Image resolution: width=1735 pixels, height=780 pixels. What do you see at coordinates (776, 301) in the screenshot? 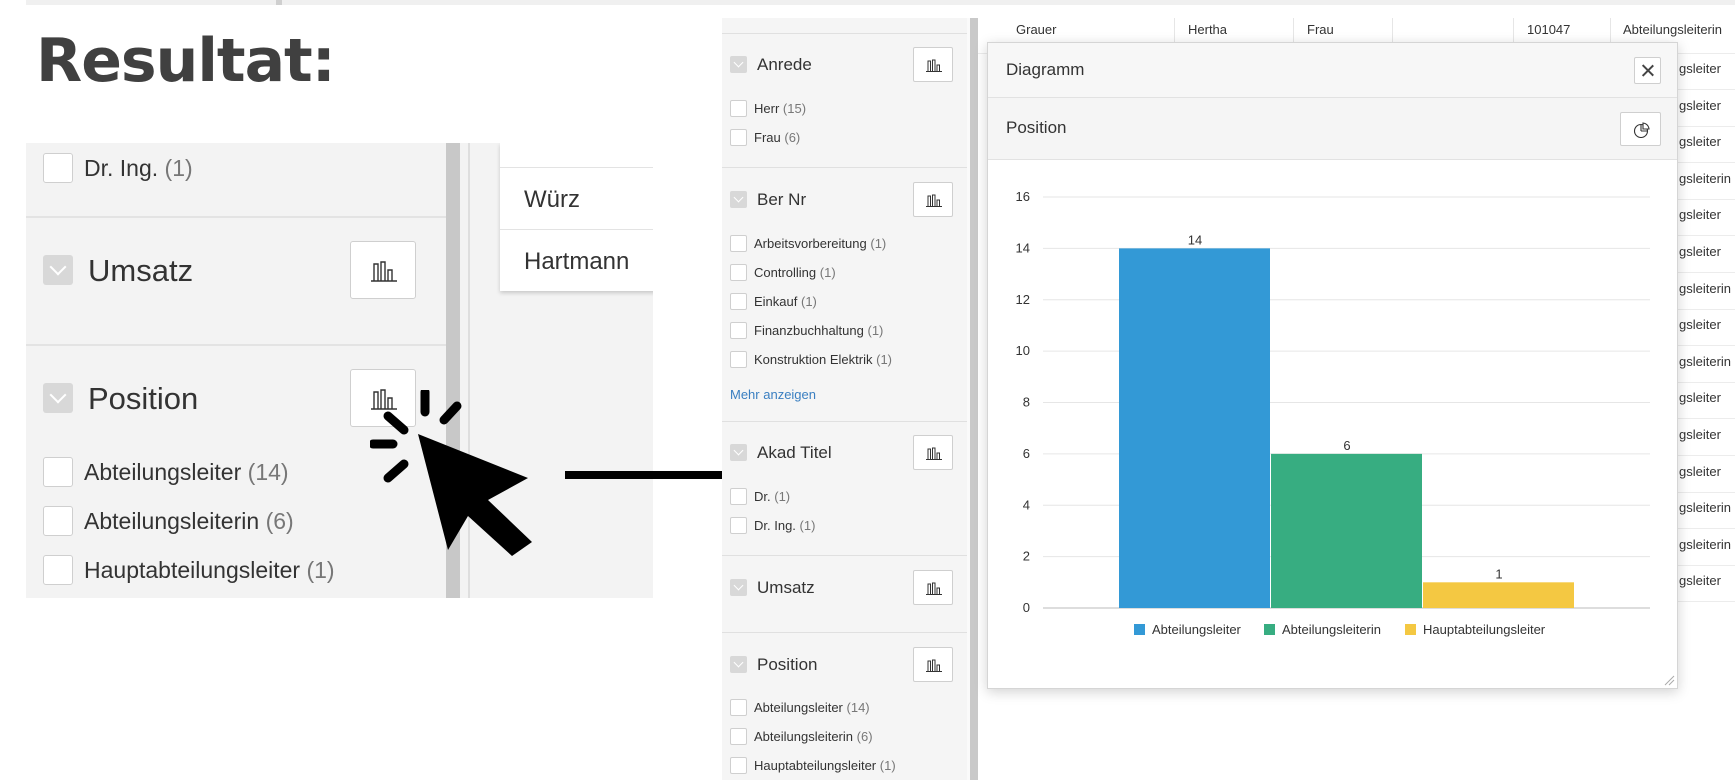
I see `option-label: Einkauf` at bounding box center [776, 301].